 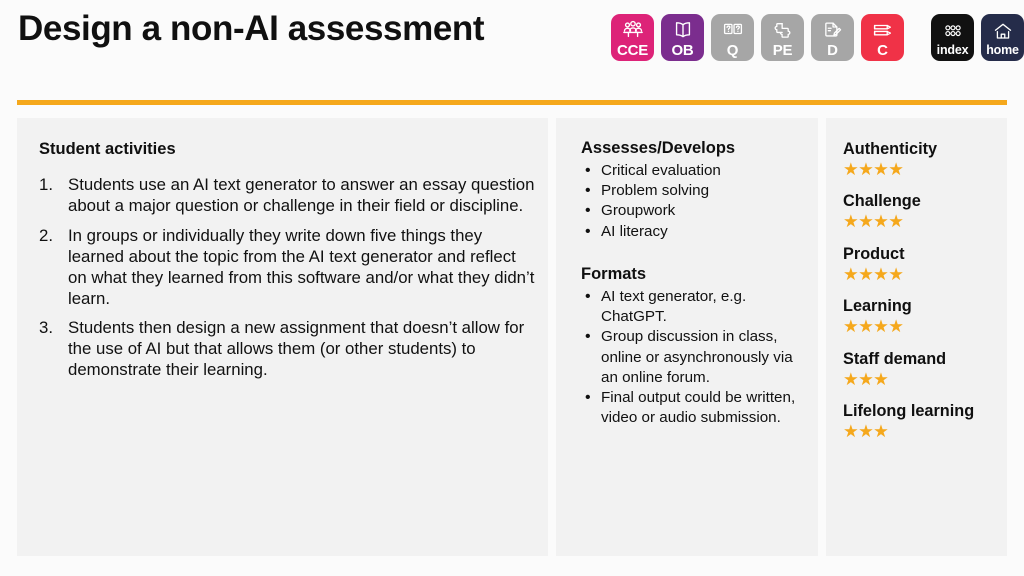 What do you see at coordinates (923, 159) in the screenshot?
I see `rating-row: Authenticity ★★★★` at bounding box center [923, 159].